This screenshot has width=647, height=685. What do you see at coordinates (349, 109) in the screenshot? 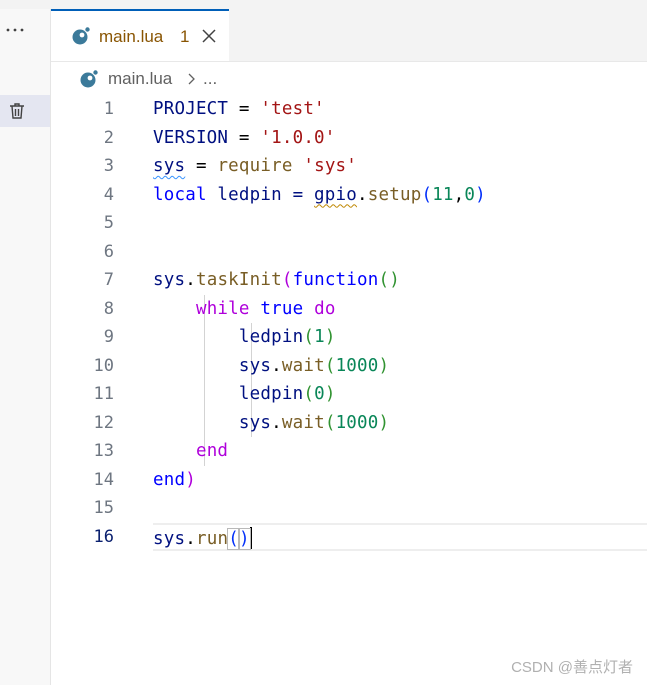
I see `code-line: 1 PROJECT = 'test'` at bounding box center [349, 109].